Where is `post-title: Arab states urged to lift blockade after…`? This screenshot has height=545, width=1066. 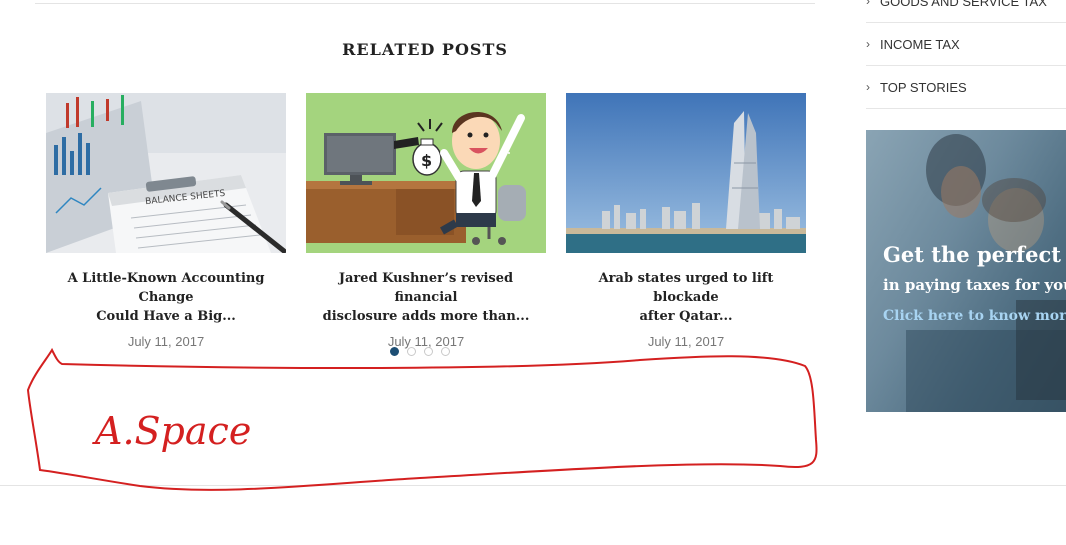
post-title: Arab states urged to lift blockade after… is located at coordinates (686, 297).